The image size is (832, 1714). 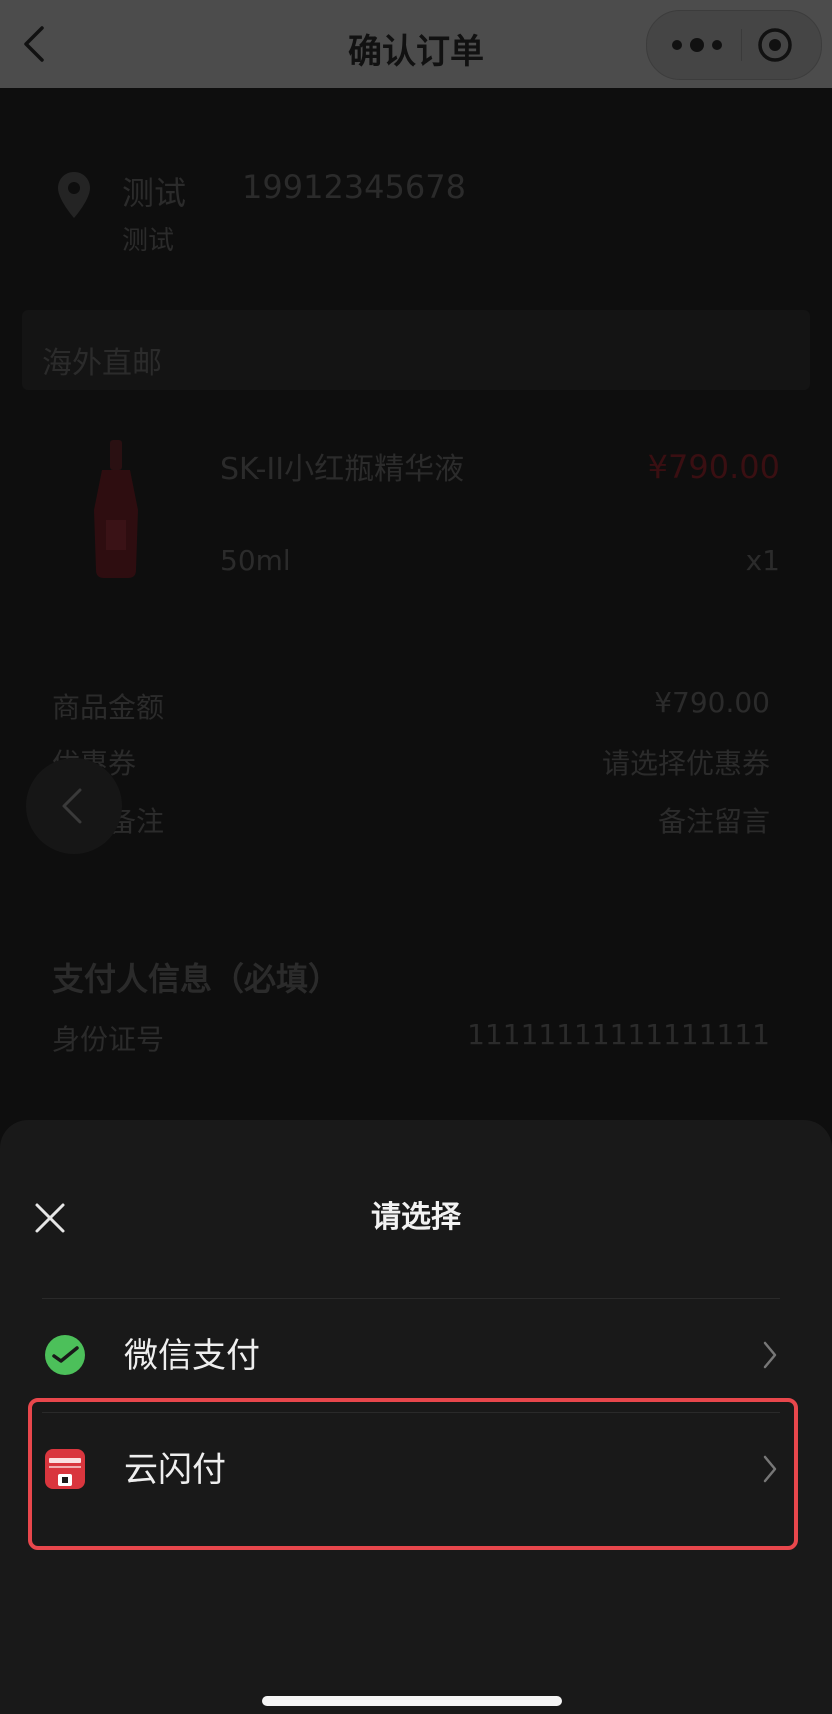 I want to click on chevron-left-icon, so click(x=72, y=806).